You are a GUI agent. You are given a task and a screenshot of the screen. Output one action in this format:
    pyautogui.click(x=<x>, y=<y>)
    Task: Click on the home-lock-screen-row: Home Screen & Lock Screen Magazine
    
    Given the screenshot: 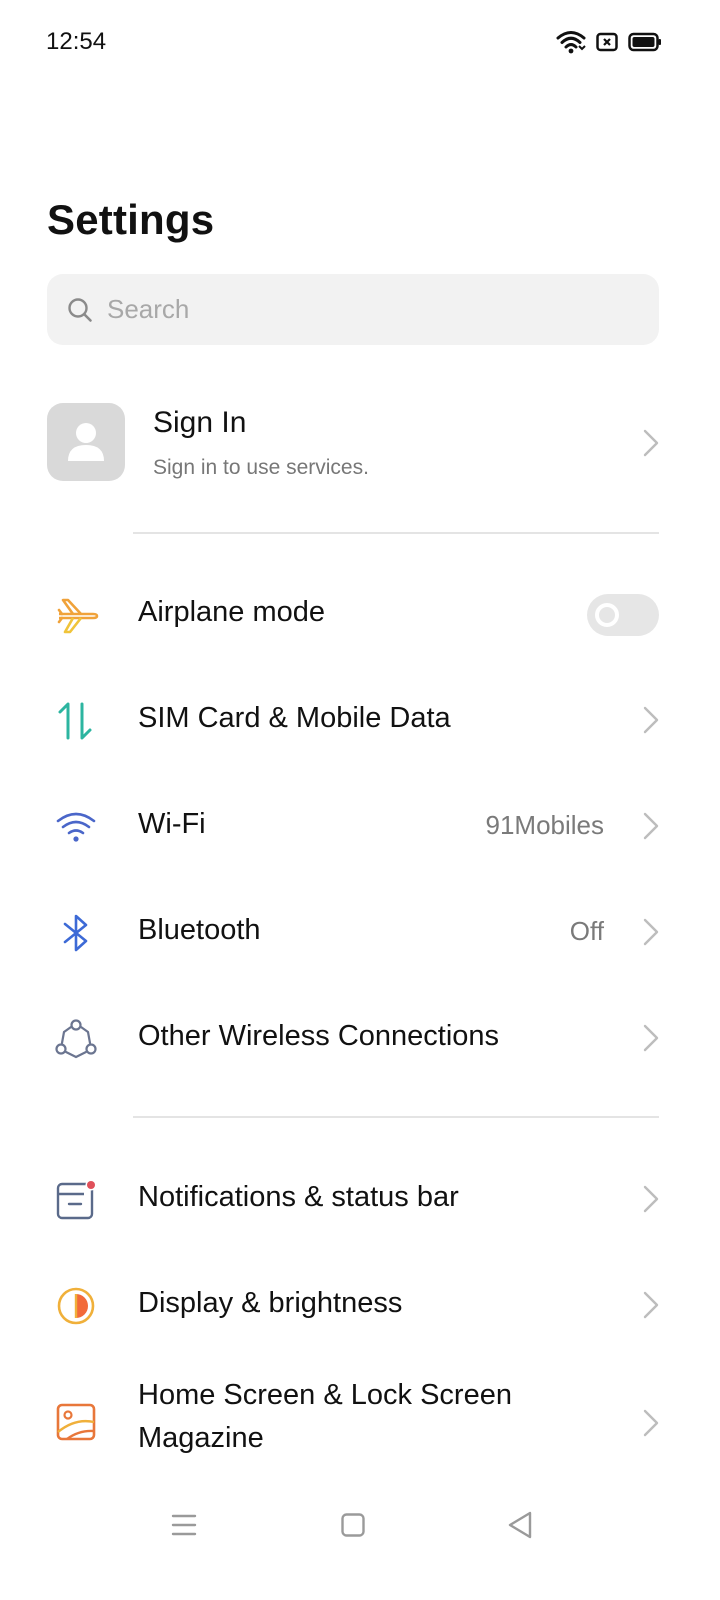 What is the action you would take?
    pyautogui.click(x=360, y=1422)
    